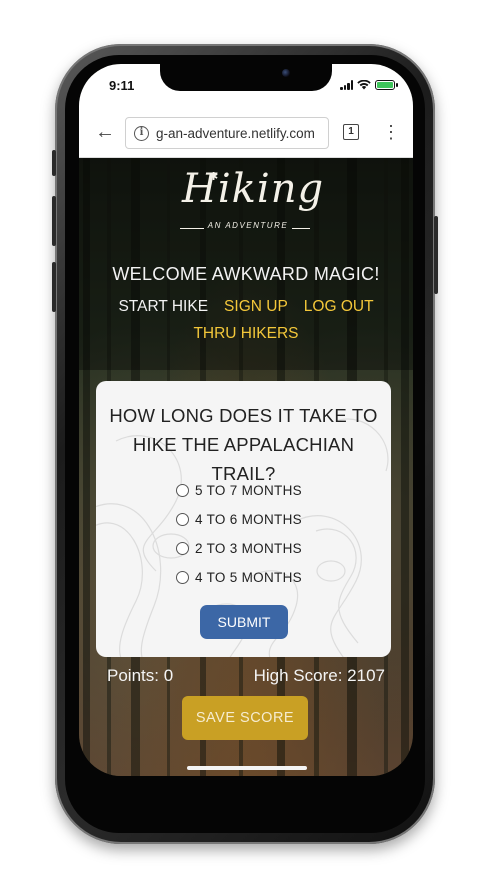 The width and height of the screenshot is (500, 872). I want to click on compass-star-icon: ✱, so click(214, 177).